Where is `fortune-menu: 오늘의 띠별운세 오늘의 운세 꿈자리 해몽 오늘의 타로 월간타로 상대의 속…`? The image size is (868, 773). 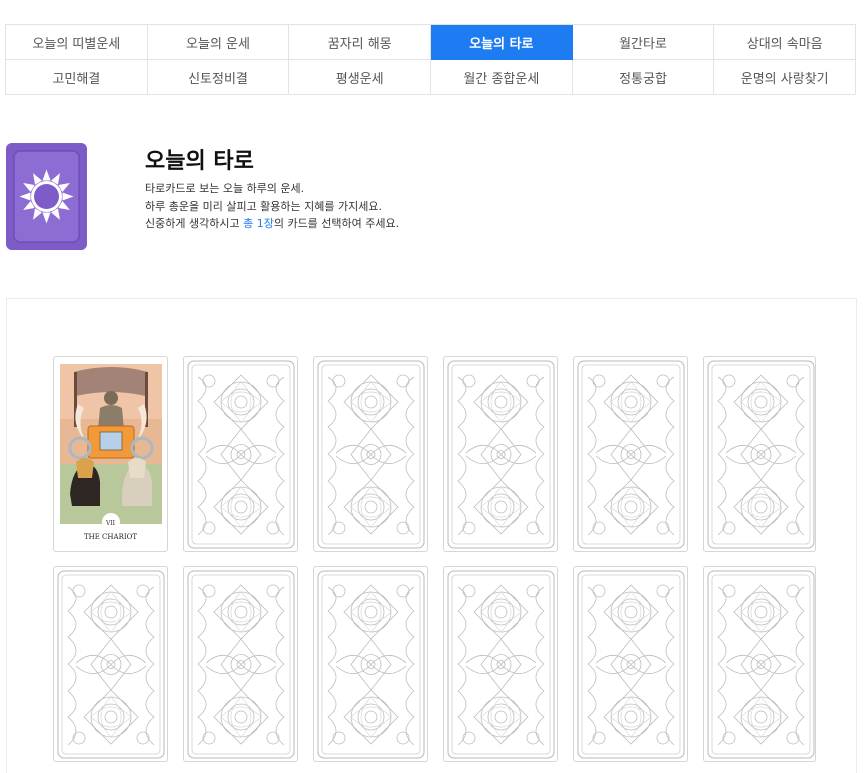
fortune-menu: 오늘의 띠별운세 오늘의 운세 꿈자리 해몽 오늘의 타로 월간타로 상대의 속… is located at coordinates (431, 59).